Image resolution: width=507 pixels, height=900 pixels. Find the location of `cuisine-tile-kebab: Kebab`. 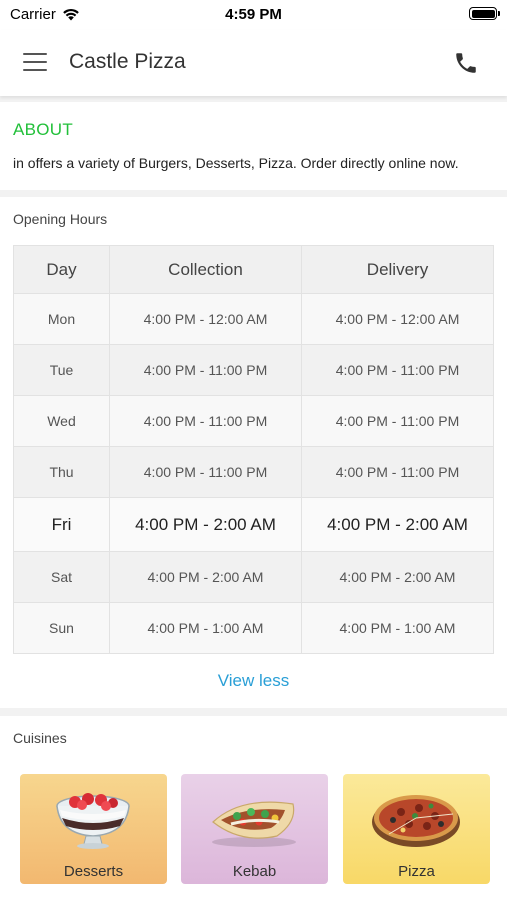

cuisine-tile-kebab: Kebab is located at coordinates (254, 829).